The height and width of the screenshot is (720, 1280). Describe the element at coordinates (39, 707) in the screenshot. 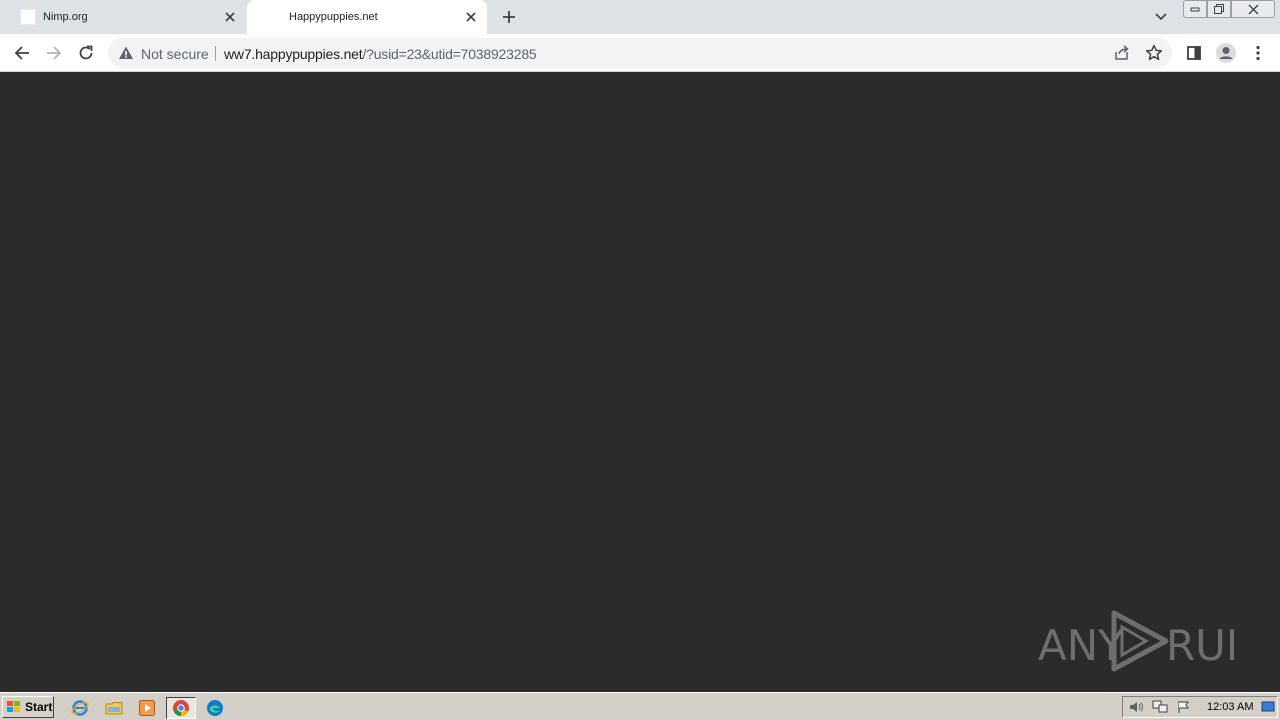

I see `start-label: Start` at that location.